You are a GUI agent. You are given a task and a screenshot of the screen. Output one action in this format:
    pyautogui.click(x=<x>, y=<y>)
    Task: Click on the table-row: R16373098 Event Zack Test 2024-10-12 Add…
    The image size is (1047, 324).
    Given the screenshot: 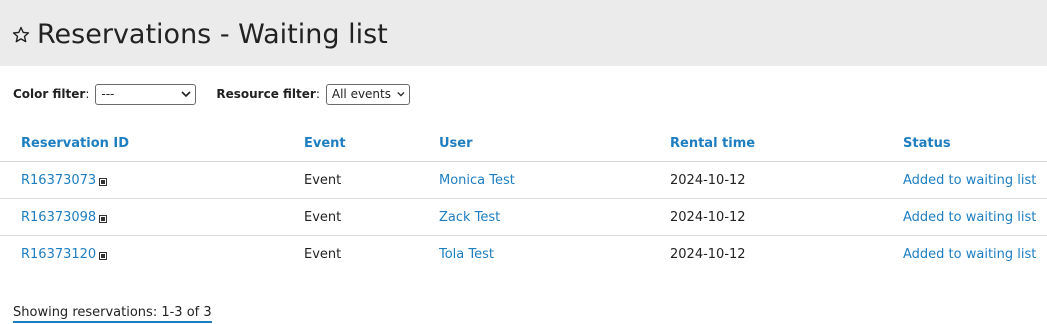 What is the action you would take?
    pyautogui.click(x=523, y=217)
    